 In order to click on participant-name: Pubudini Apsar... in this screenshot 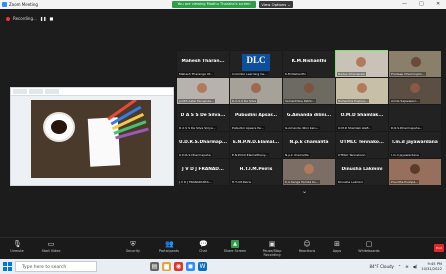, I will do `click(256, 115)`.